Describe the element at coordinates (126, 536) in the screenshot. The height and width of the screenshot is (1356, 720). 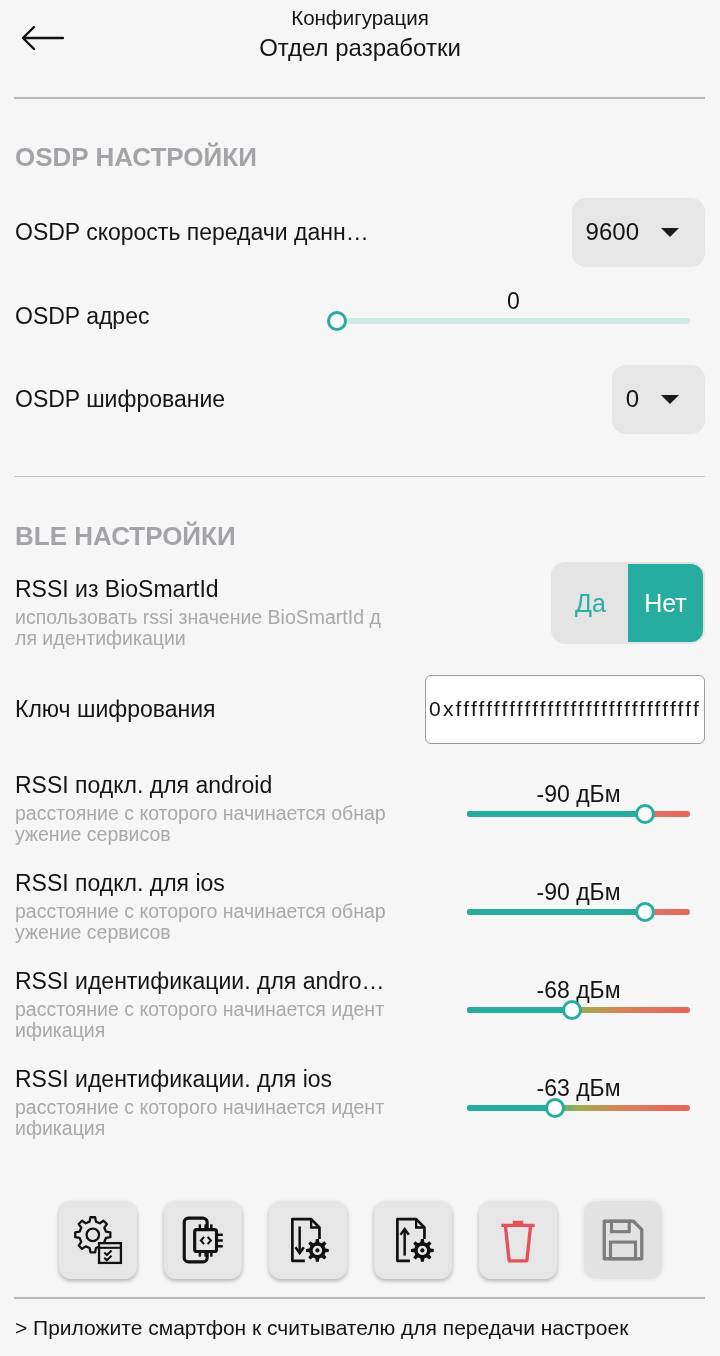
I see `section-heading: BLE НАСТРОЙКИ` at that location.